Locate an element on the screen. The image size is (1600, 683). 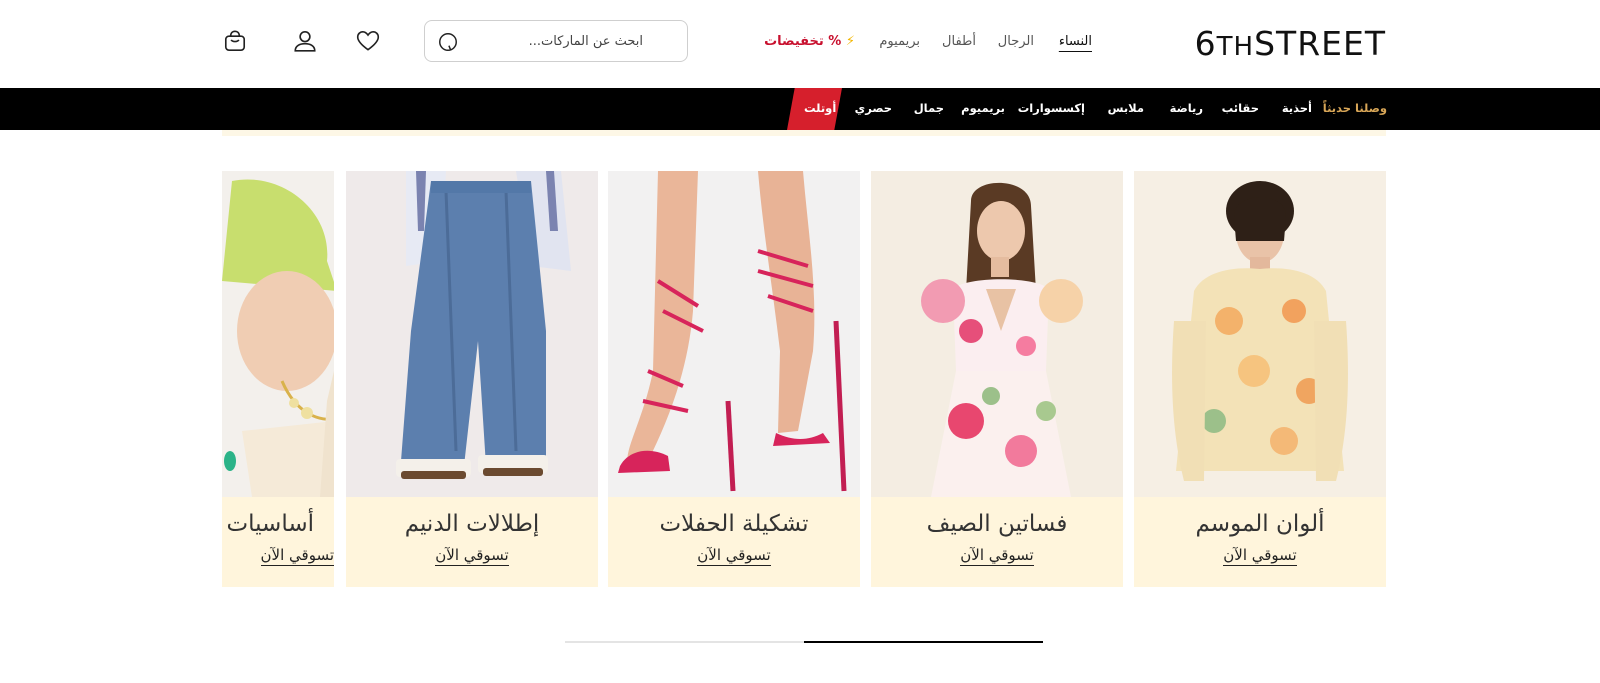
card-title: إطلالات الدنيم is located at coordinates (472, 524).